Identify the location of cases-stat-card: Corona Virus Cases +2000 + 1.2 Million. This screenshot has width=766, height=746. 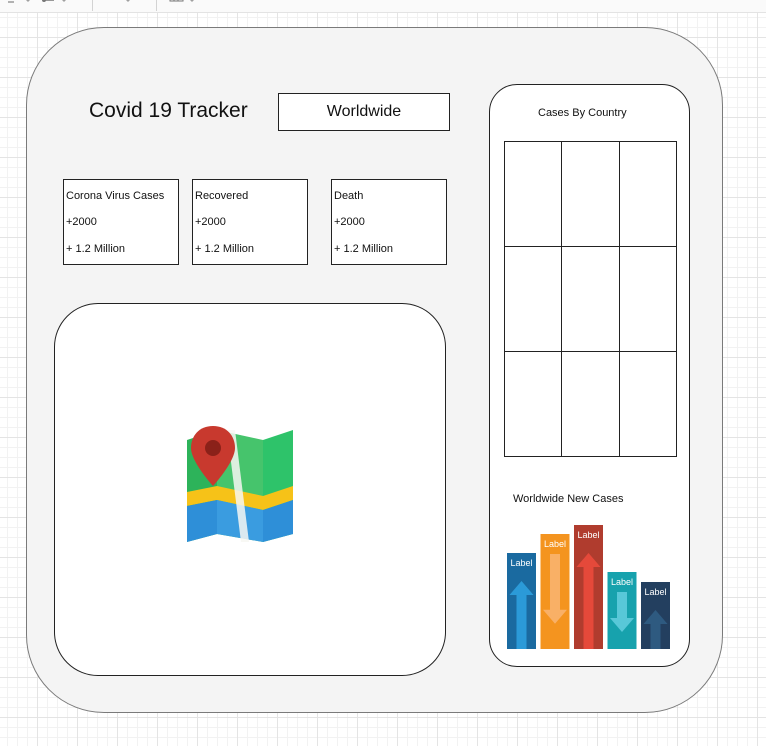
(121, 222).